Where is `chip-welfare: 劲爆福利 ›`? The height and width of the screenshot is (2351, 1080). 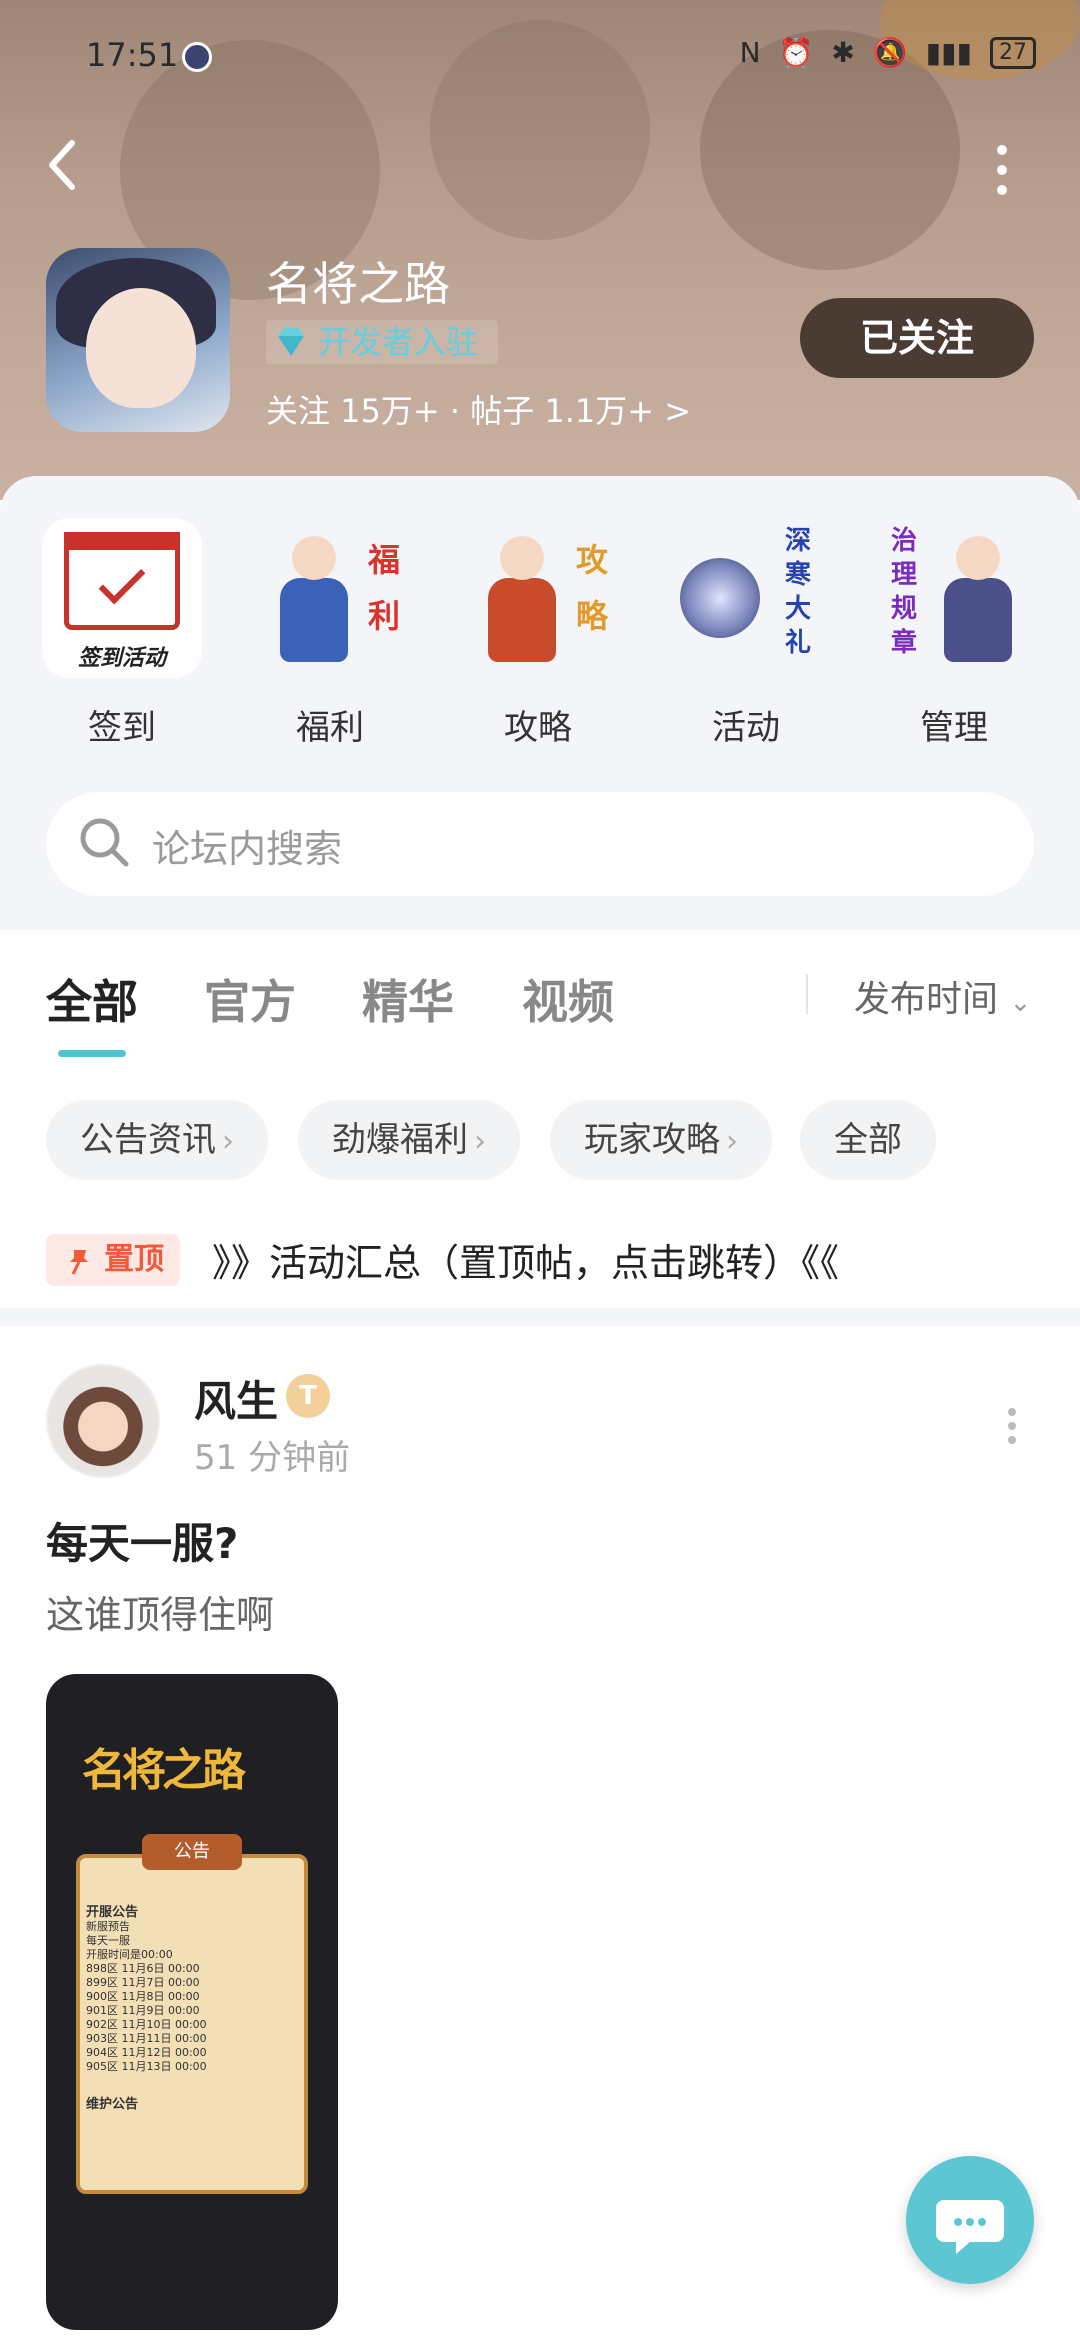
chip-welfare: 劲爆福利 › is located at coordinates (409, 1140).